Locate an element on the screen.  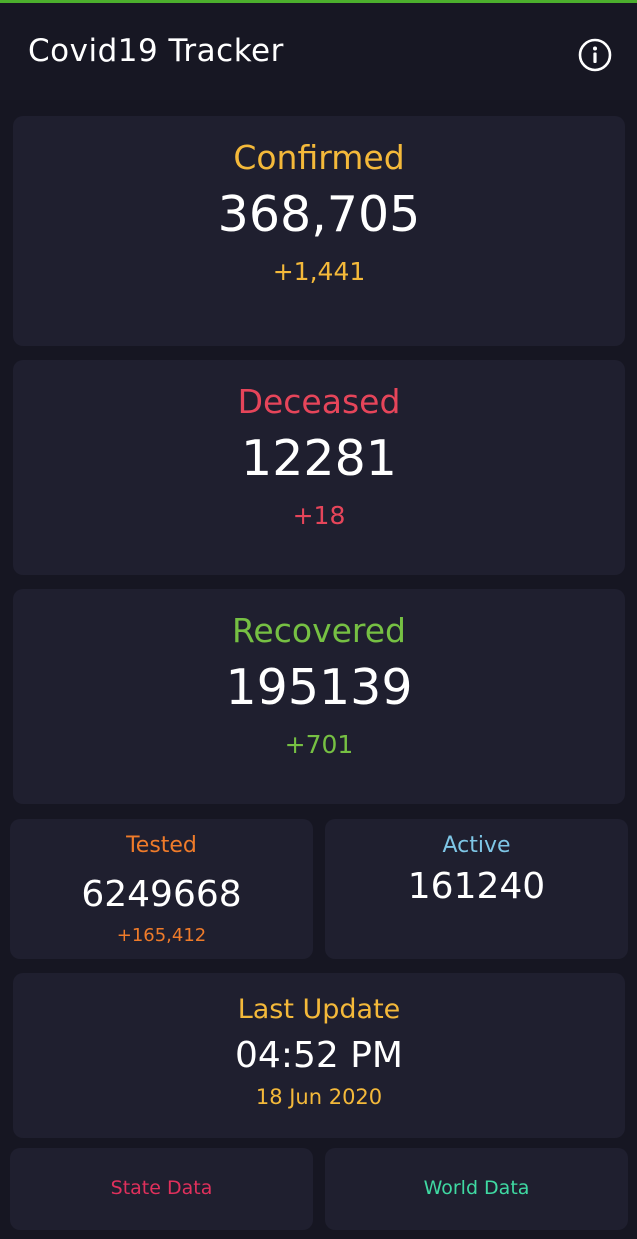
recovered-value: 195139 is located at coordinates (319, 687).